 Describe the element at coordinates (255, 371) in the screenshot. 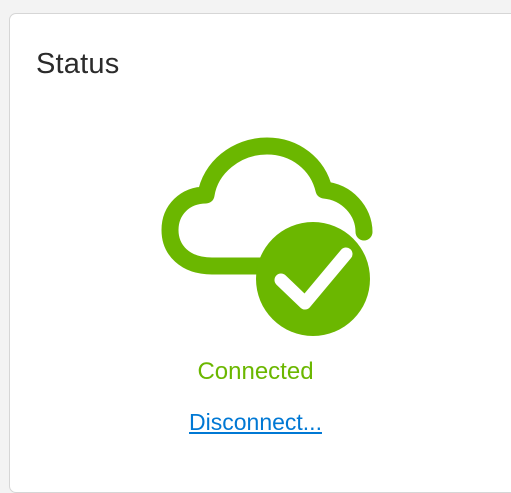

I see `connection-status-label: Connected` at that location.